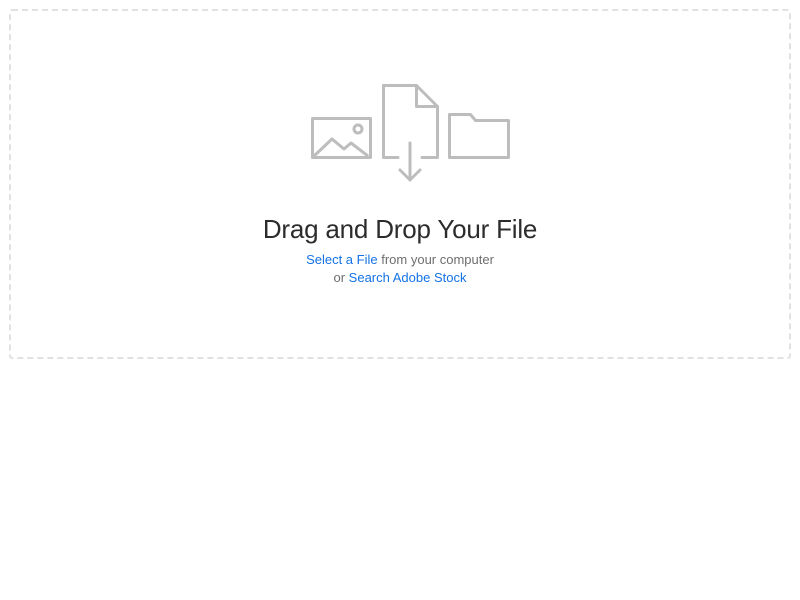 Image resolution: width=800 pixels, height=600 pixels. What do you see at coordinates (341, 138) in the screenshot?
I see `image-icon` at bounding box center [341, 138].